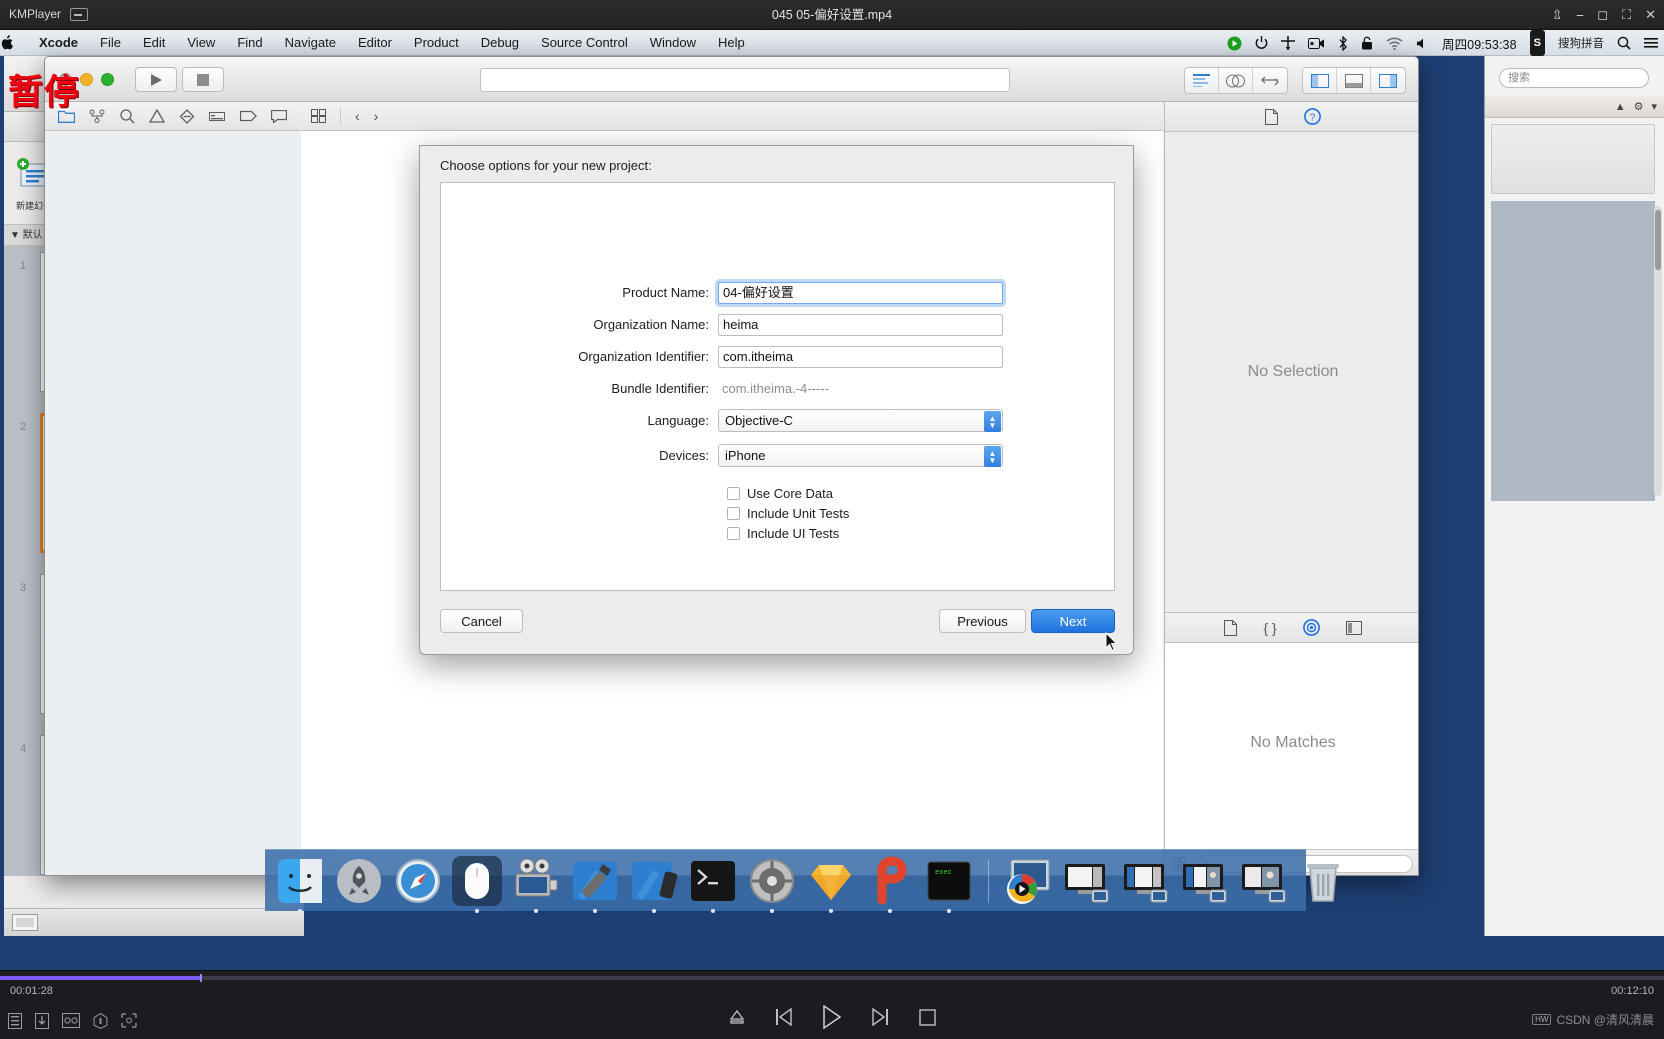 The image size is (1664, 1039). I want to click on find-navigator-icon, so click(127, 116).